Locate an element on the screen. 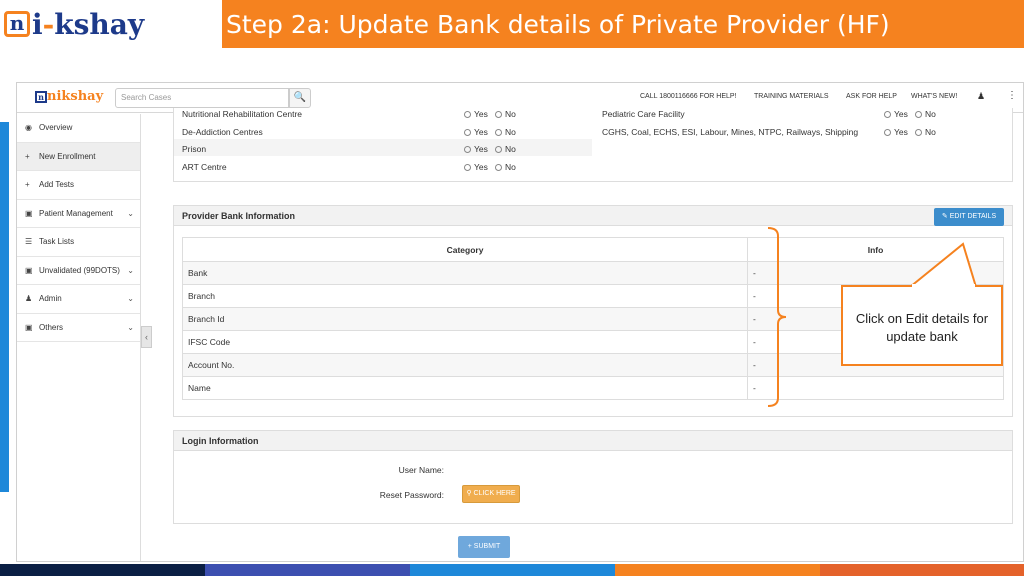 This screenshot has height=576, width=1024. callout-joint is located at coordinates (943, 286).